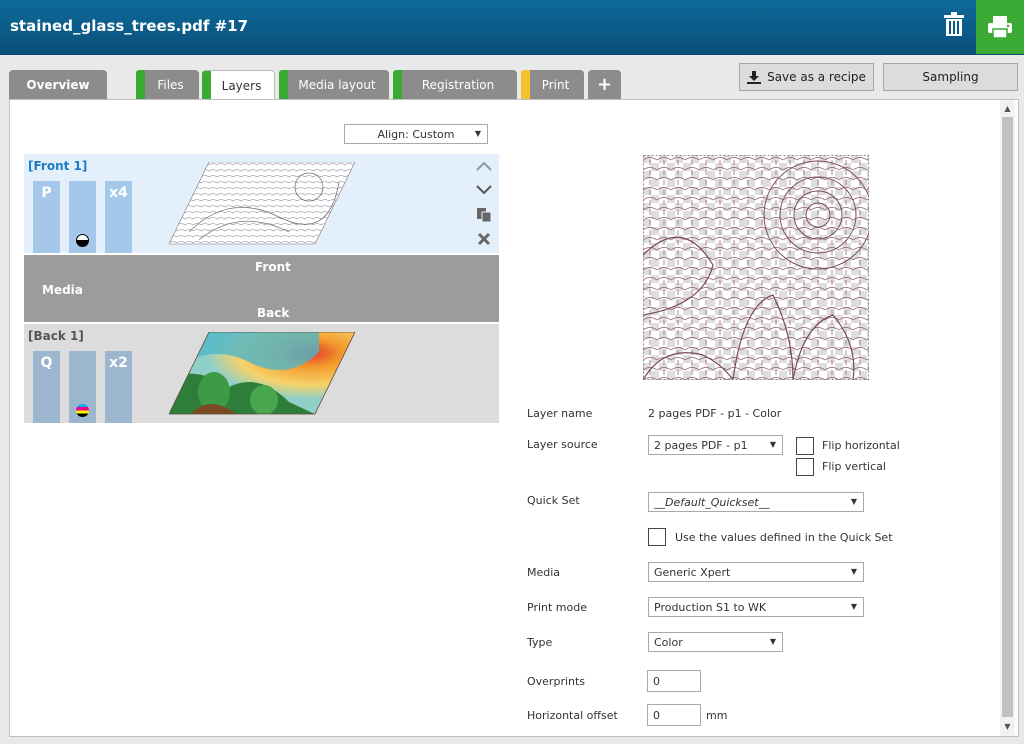  What do you see at coordinates (816, 77) in the screenshot?
I see `save-recipe-label: Save as a recipe` at bounding box center [816, 77].